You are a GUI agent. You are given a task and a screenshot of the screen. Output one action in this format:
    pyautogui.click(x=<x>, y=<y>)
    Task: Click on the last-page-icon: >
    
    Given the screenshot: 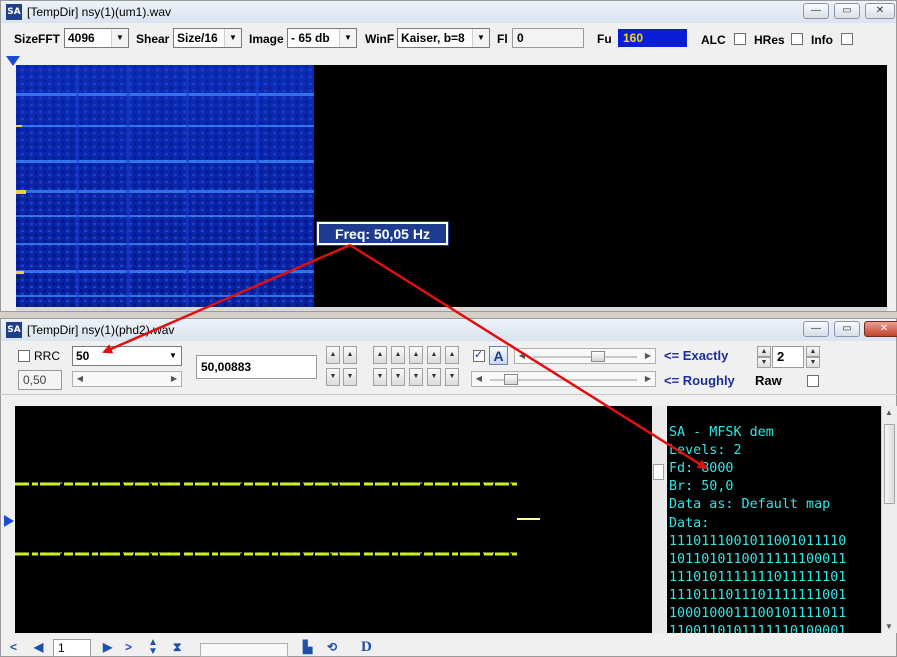 What is the action you would take?
    pyautogui.click(x=128, y=647)
    